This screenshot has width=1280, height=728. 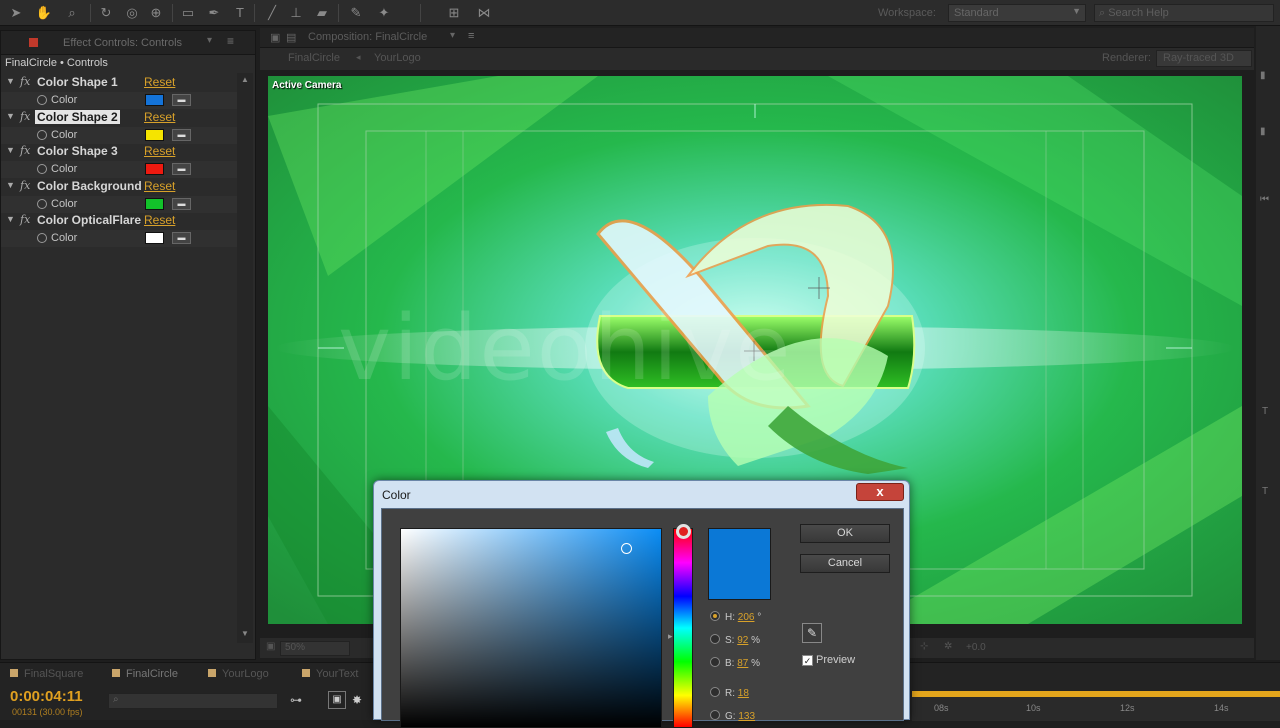 I want to click on exposure-icon: ✲, so click(x=948, y=646).